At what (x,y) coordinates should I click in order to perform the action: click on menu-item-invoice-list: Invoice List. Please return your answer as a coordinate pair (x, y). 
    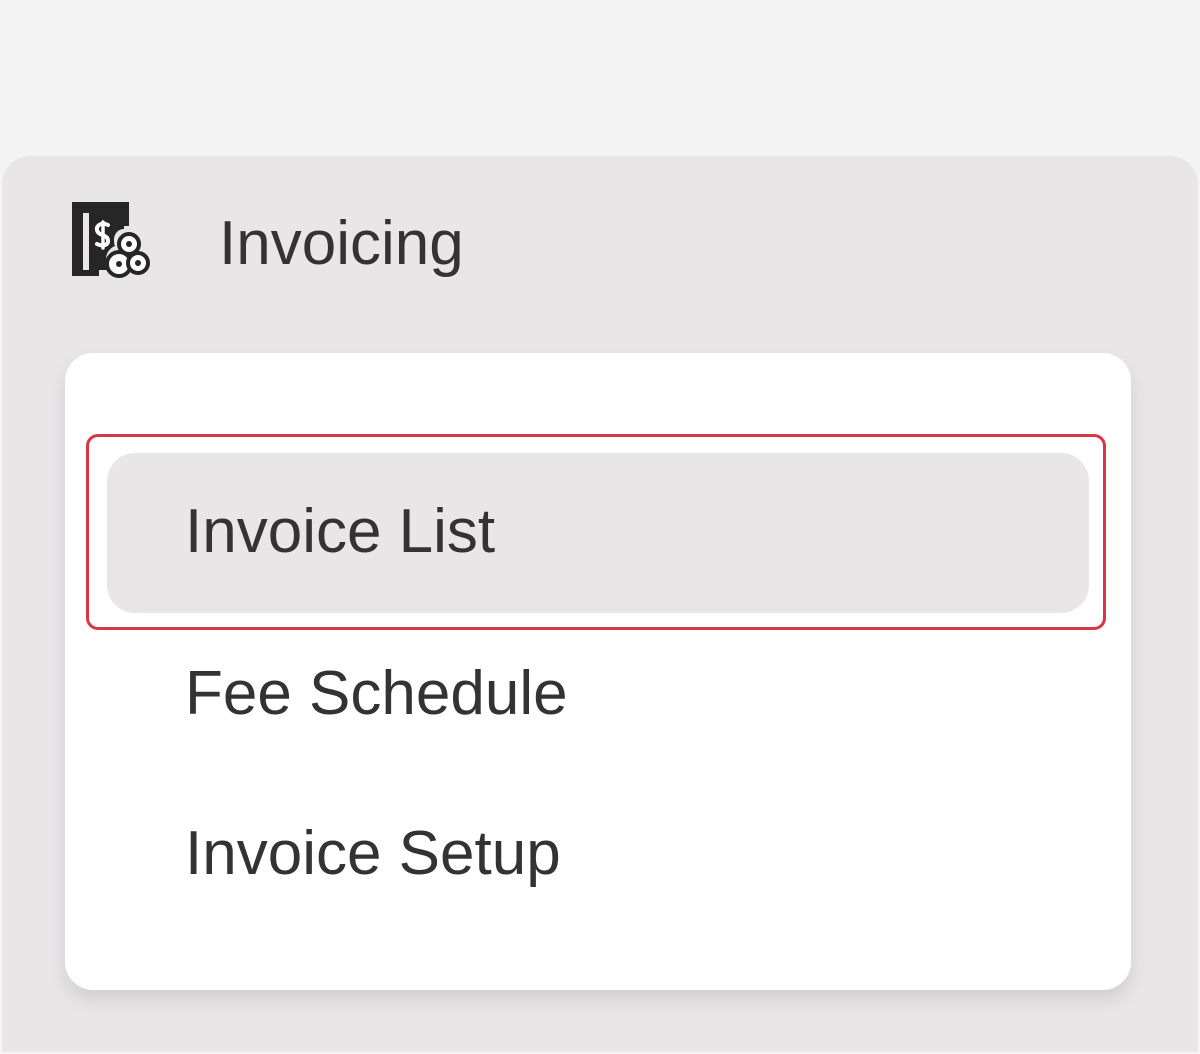
    Looking at the image, I should click on (598, 533).